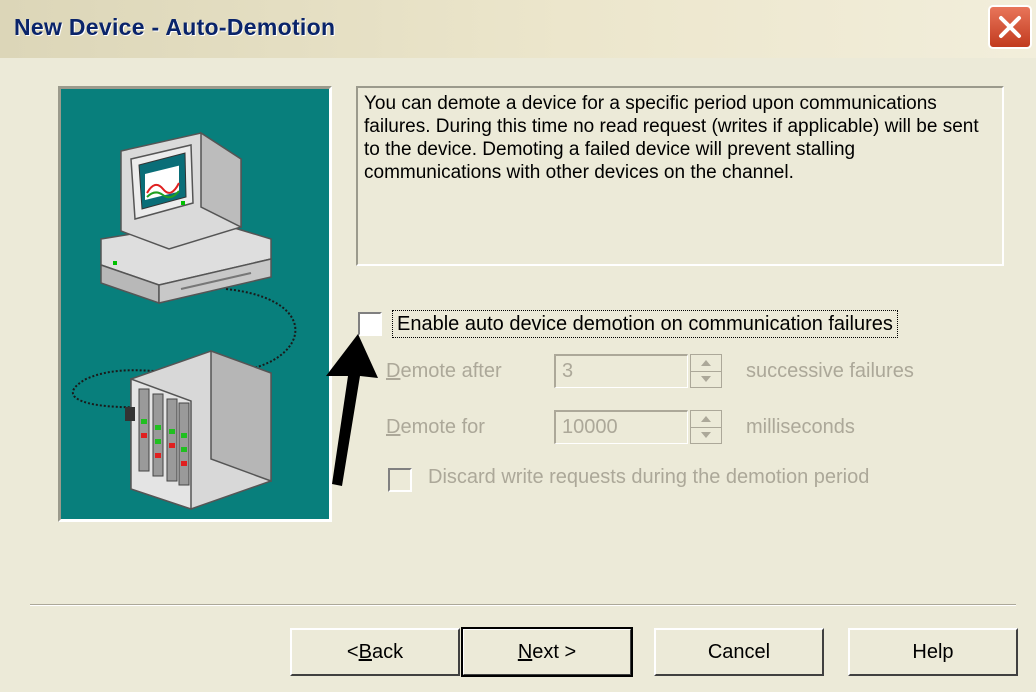 The image size is (1036, 692). I want to click on back-button: < Back, so click(375, 652).